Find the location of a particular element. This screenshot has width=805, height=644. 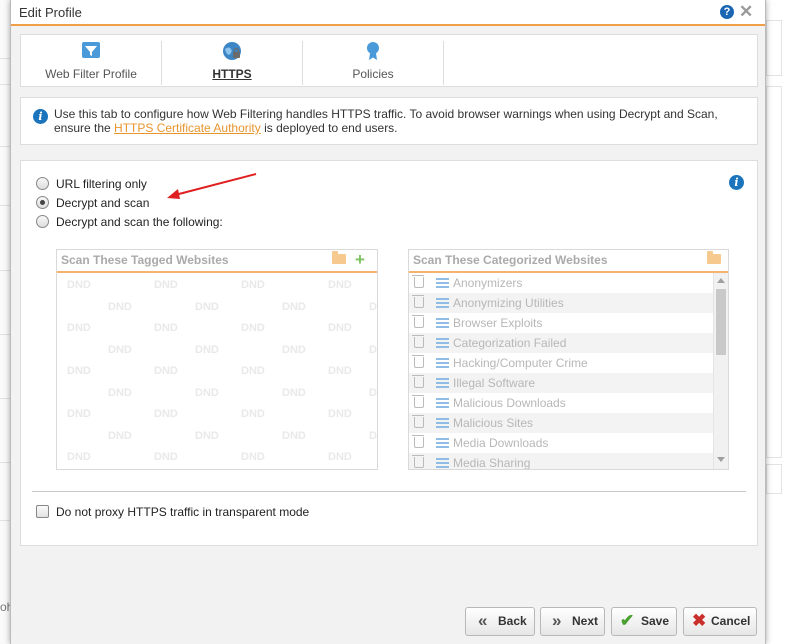

checkbox is located at coordinates (42, 511).